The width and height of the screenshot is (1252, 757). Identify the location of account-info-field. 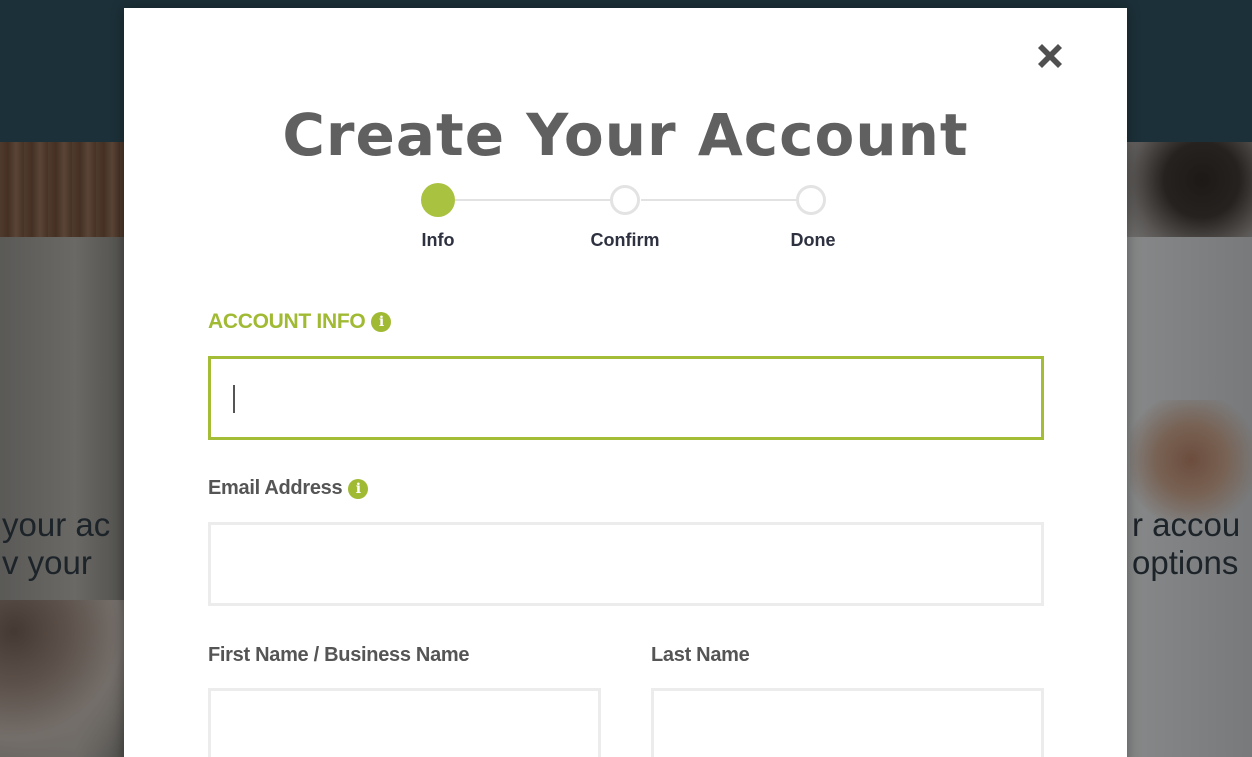
(626, 398).